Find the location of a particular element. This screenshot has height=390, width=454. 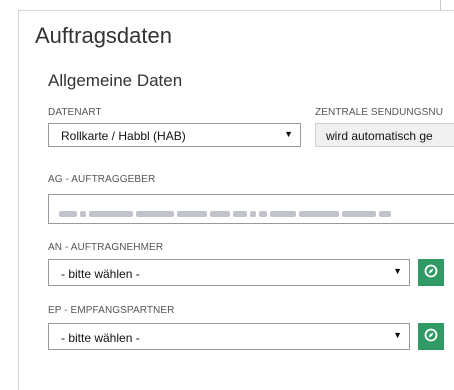

zentrale-field: wird automatisch ge is located at coordinates (384, 135).